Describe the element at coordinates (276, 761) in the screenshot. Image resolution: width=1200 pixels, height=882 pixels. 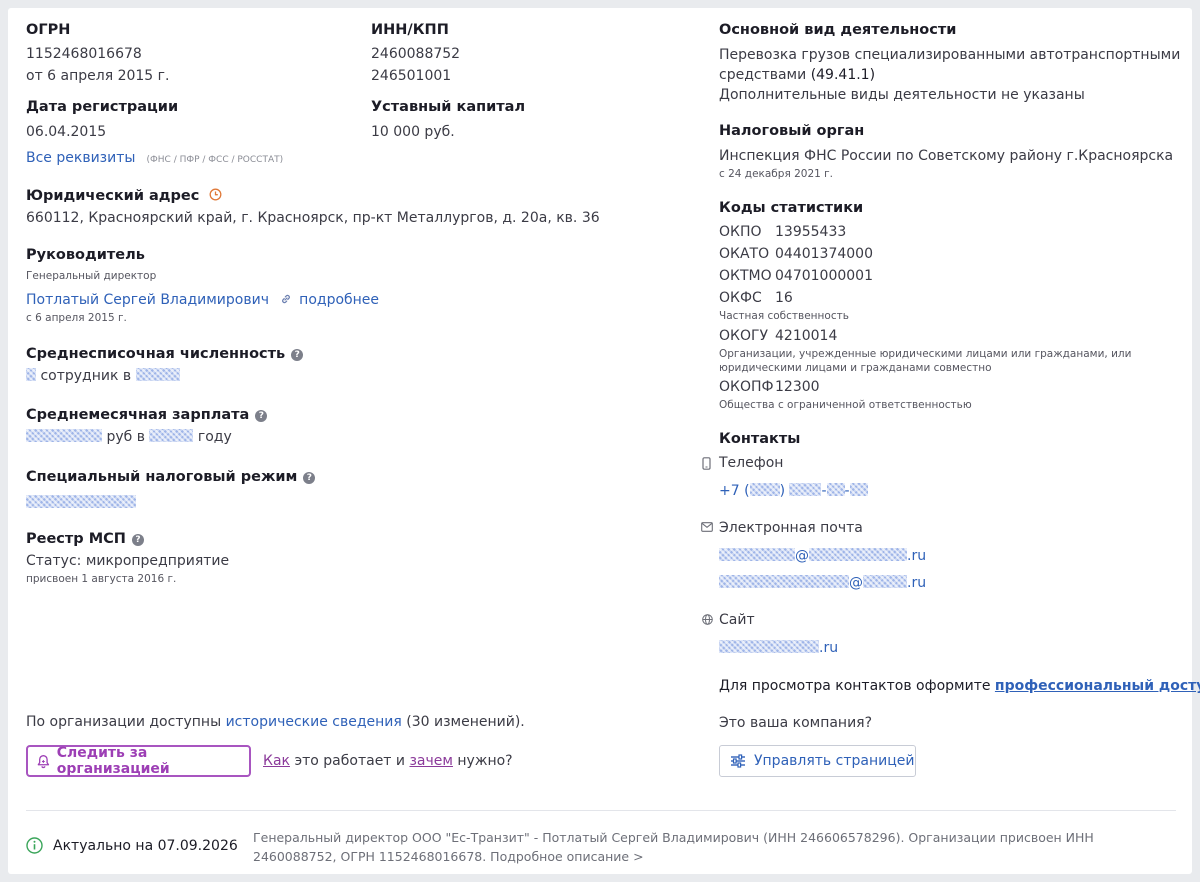
I see `how-link: Как` at that location.